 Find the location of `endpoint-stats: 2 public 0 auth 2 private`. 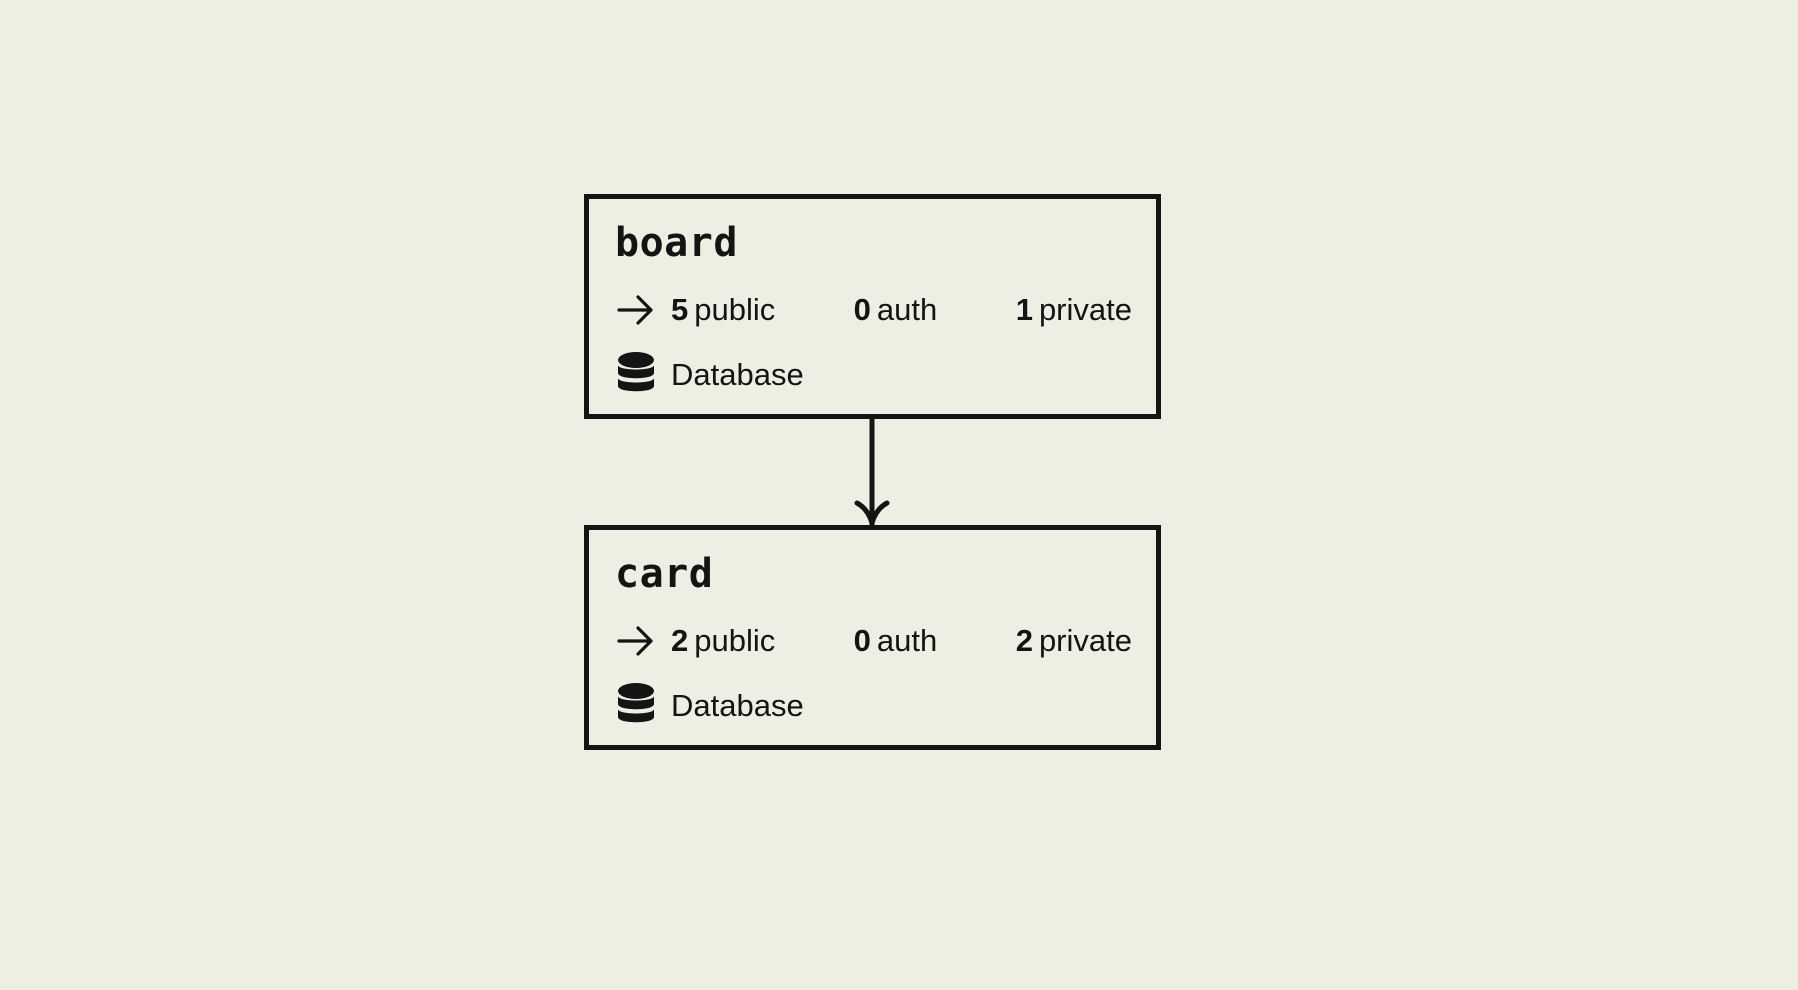

endpoint-stats: 2 public 0 auth 2 private is located at coordinates (874, 641).